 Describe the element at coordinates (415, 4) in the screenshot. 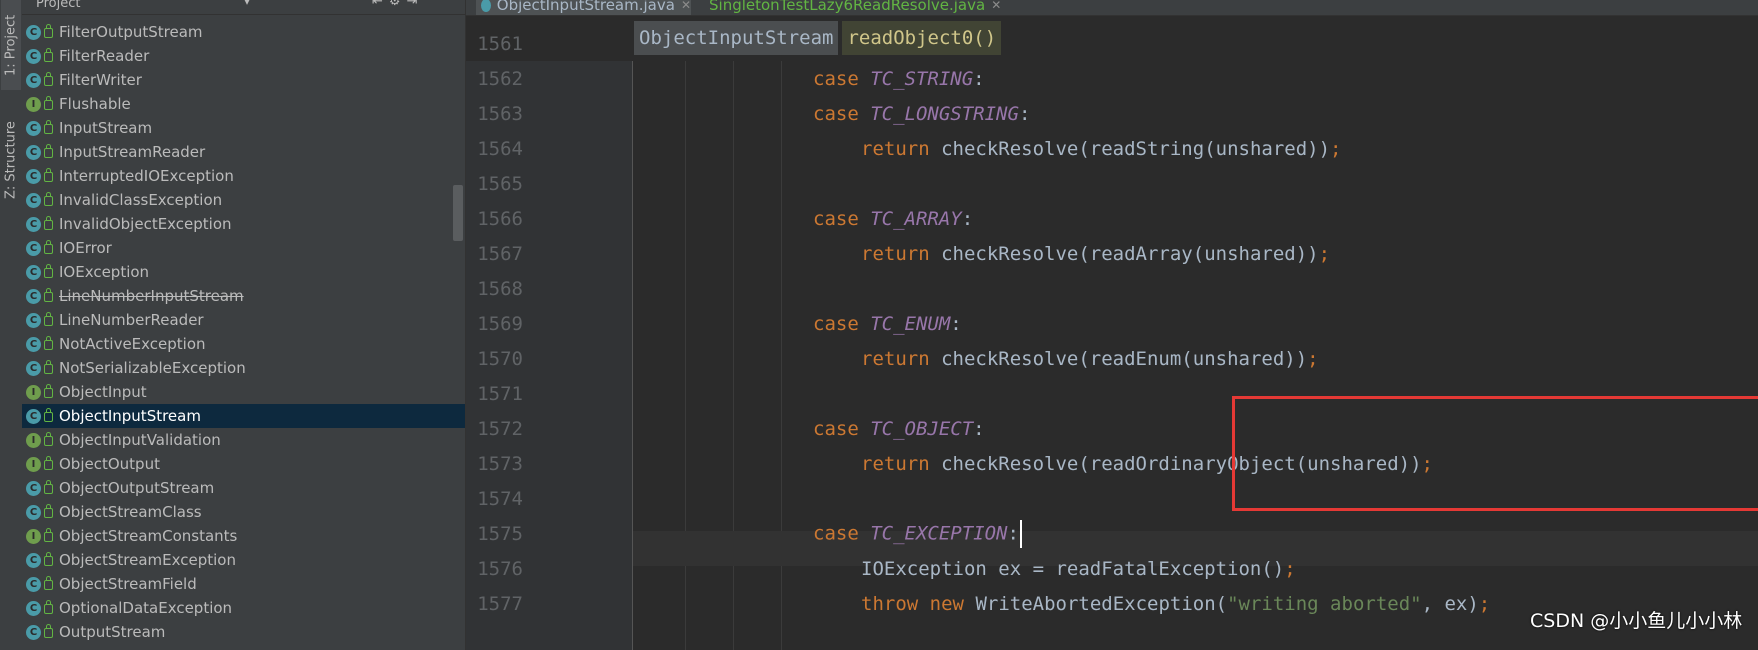

I see `hide-icon: ⇥` at that location.